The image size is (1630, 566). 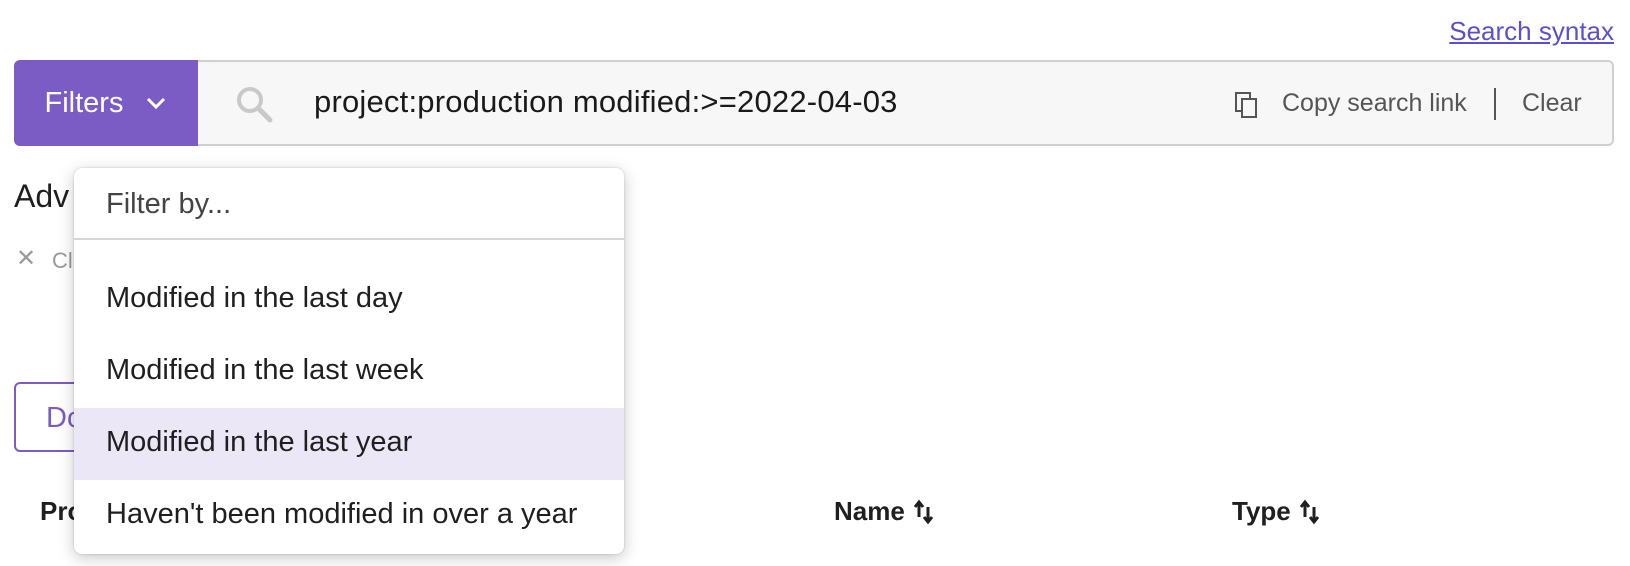 I want to click on close-icon: ✕, so click(x=26, y=258).